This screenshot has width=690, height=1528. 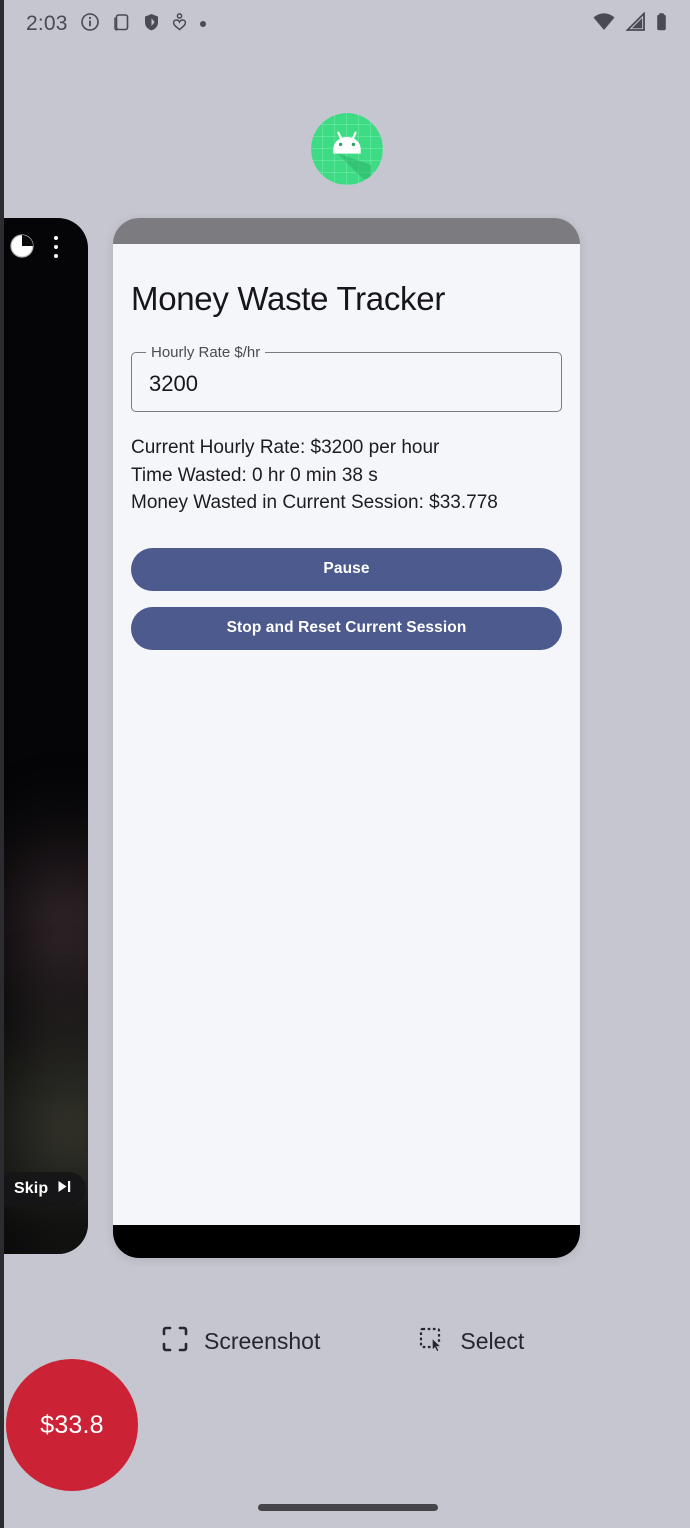 I want to click on stat-time-wasted: Time Wasted: 0 hr 0 min 38 s, so click(x=254, y=475).